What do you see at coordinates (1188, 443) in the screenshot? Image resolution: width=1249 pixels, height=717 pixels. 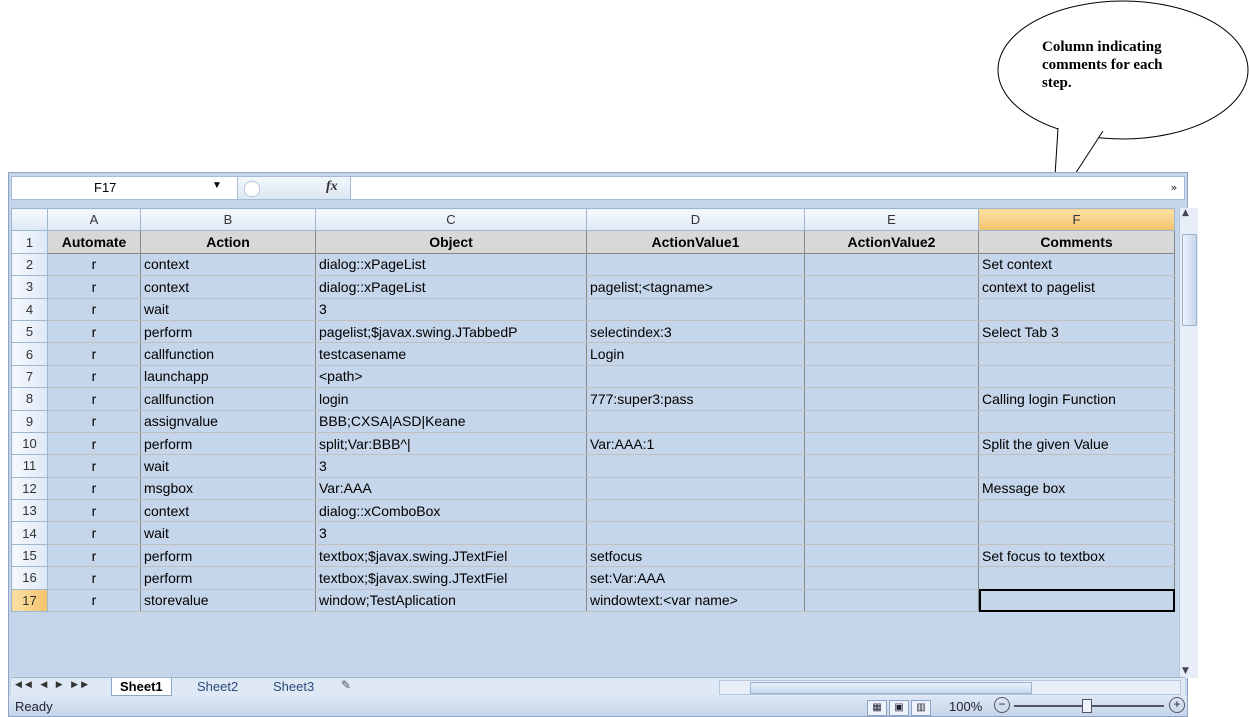 I see `vertical-scrollbar: ▲ ▼` at bounding box center [1188, 443].